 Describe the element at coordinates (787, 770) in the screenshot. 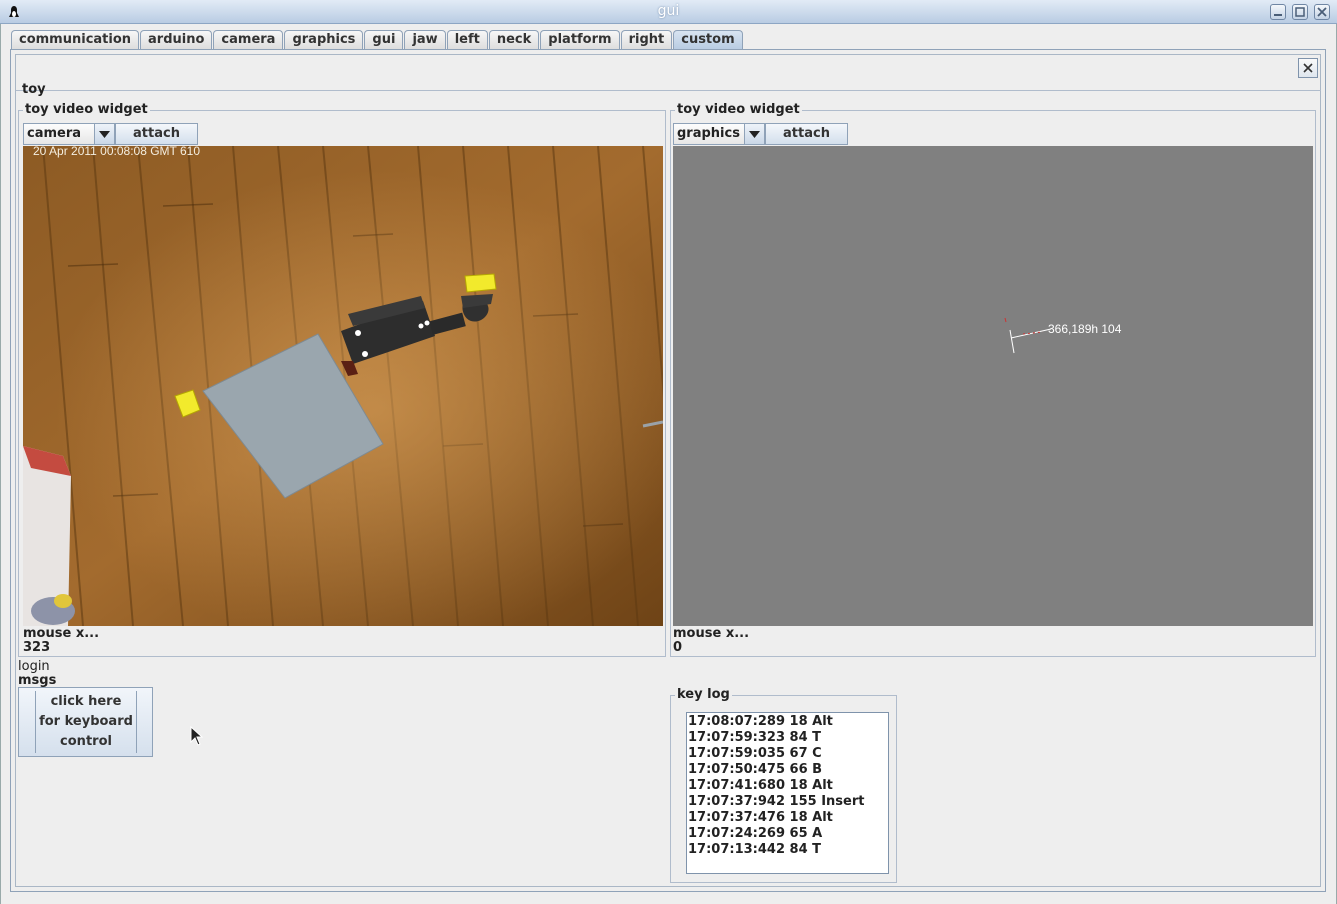

I see `key-log-entry: 17:07:50:475 66 B` at that location.